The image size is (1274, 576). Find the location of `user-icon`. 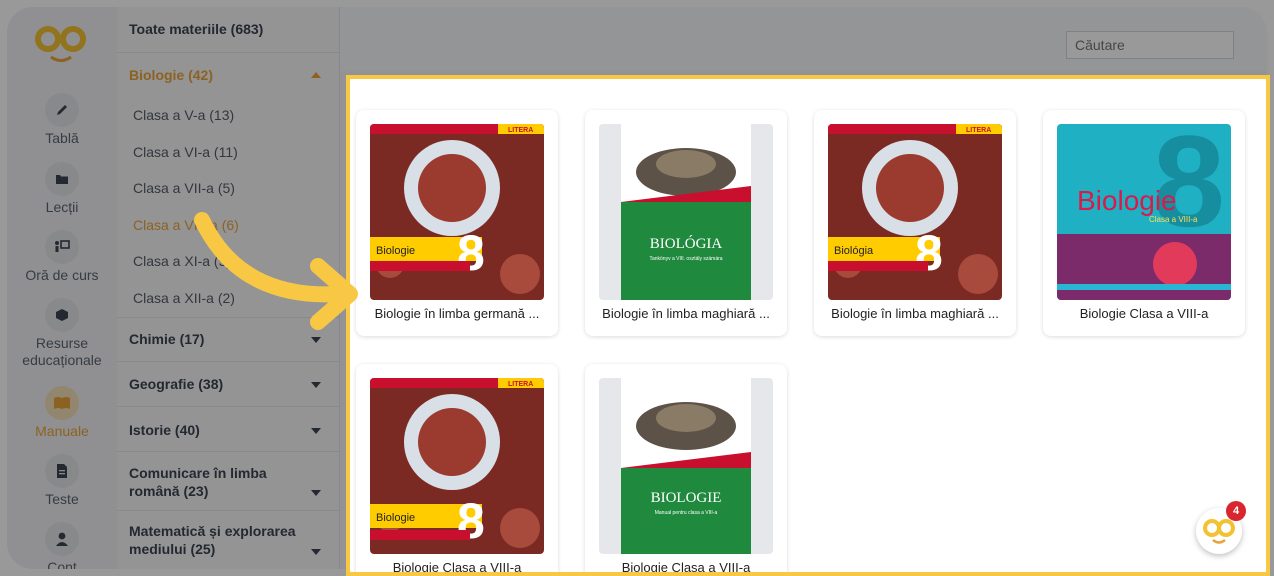

user-icon is located at coordinates (62, 539).